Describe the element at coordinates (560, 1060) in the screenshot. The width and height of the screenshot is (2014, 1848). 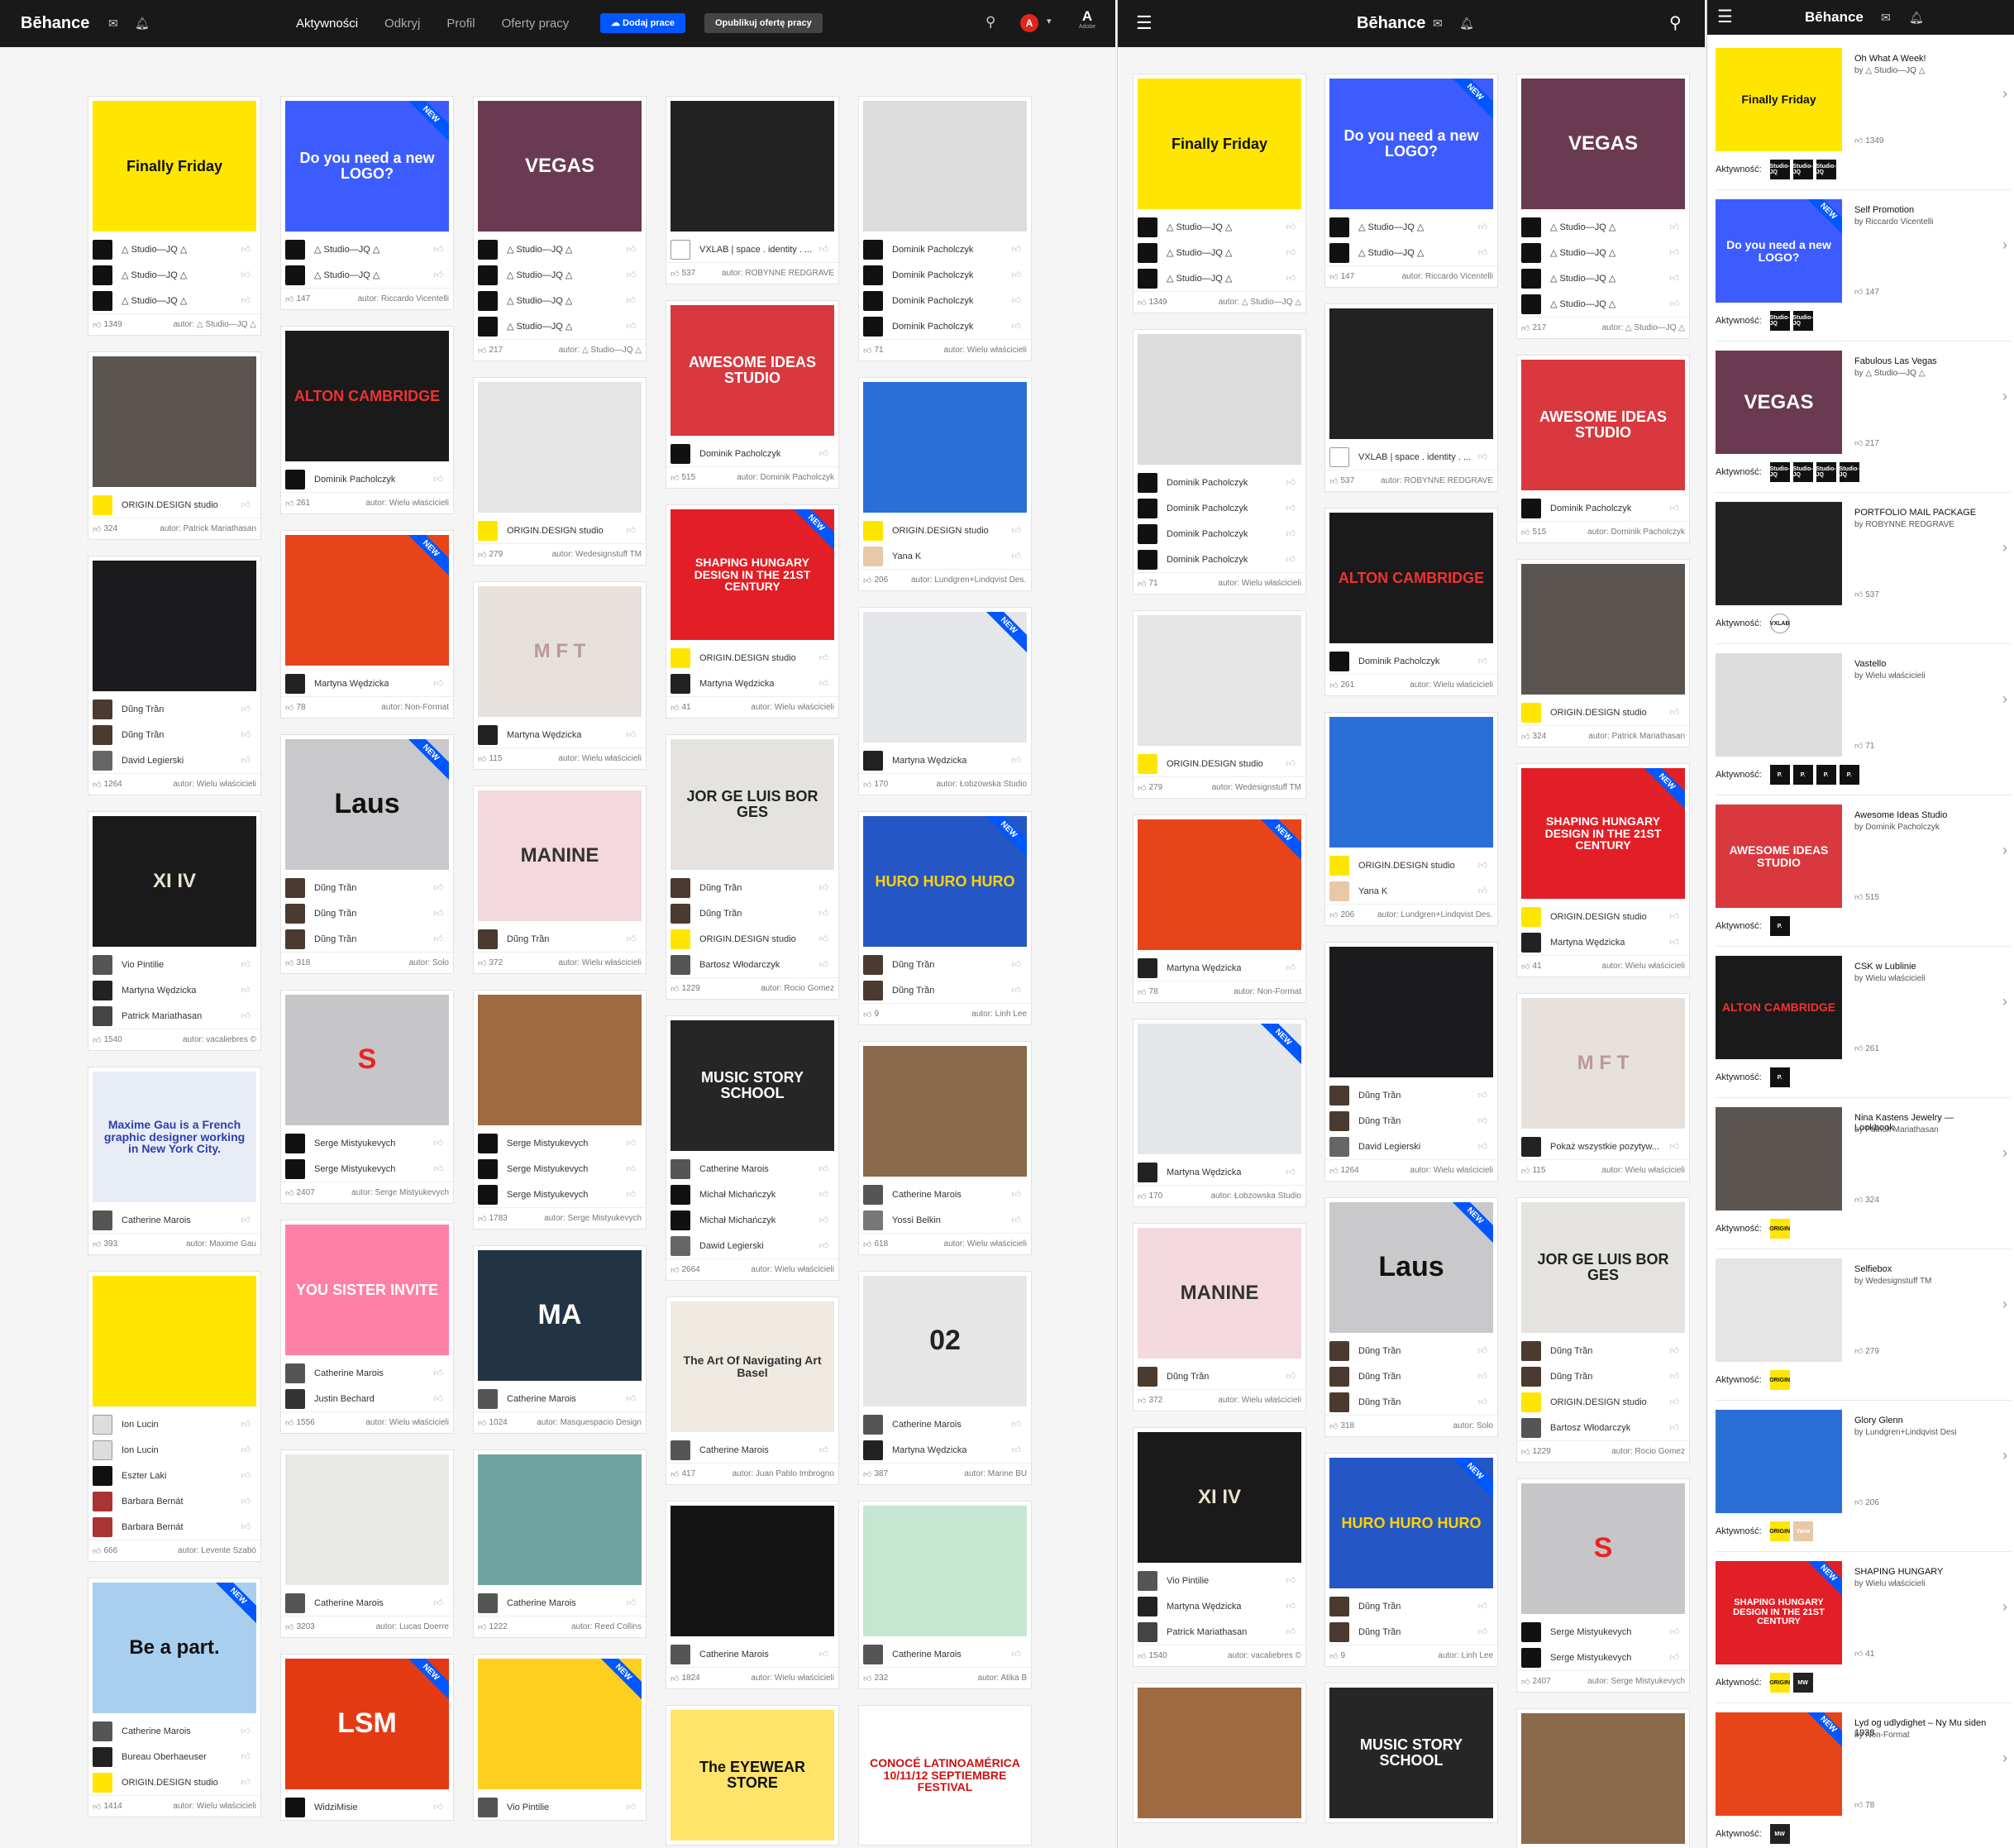
I see `project-cover` at that location.